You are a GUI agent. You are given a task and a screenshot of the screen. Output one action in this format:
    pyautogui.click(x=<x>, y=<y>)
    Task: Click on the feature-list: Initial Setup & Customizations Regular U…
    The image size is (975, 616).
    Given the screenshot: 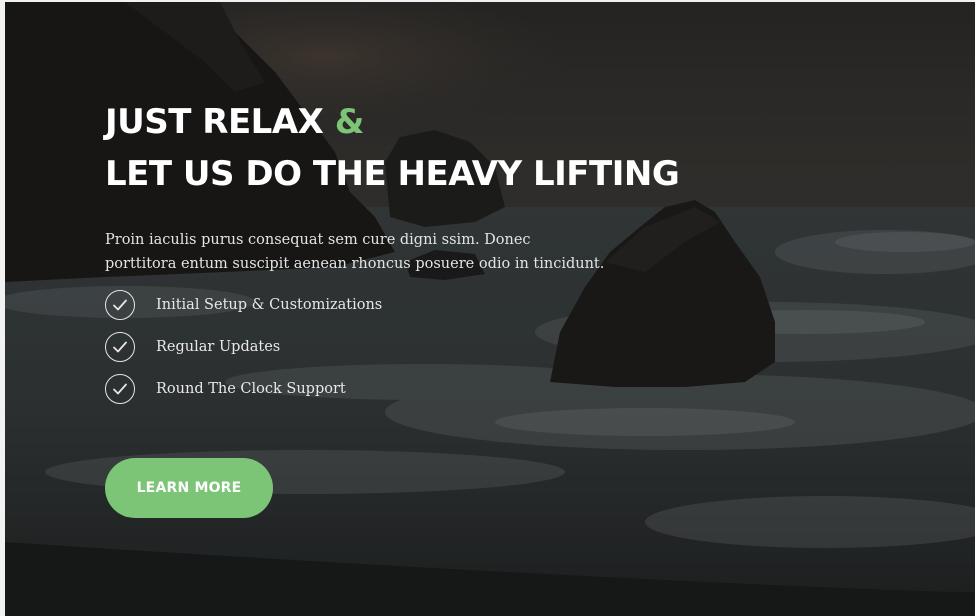 What is the action you would take?
    pyautogui.click(x=455, y=347)
    